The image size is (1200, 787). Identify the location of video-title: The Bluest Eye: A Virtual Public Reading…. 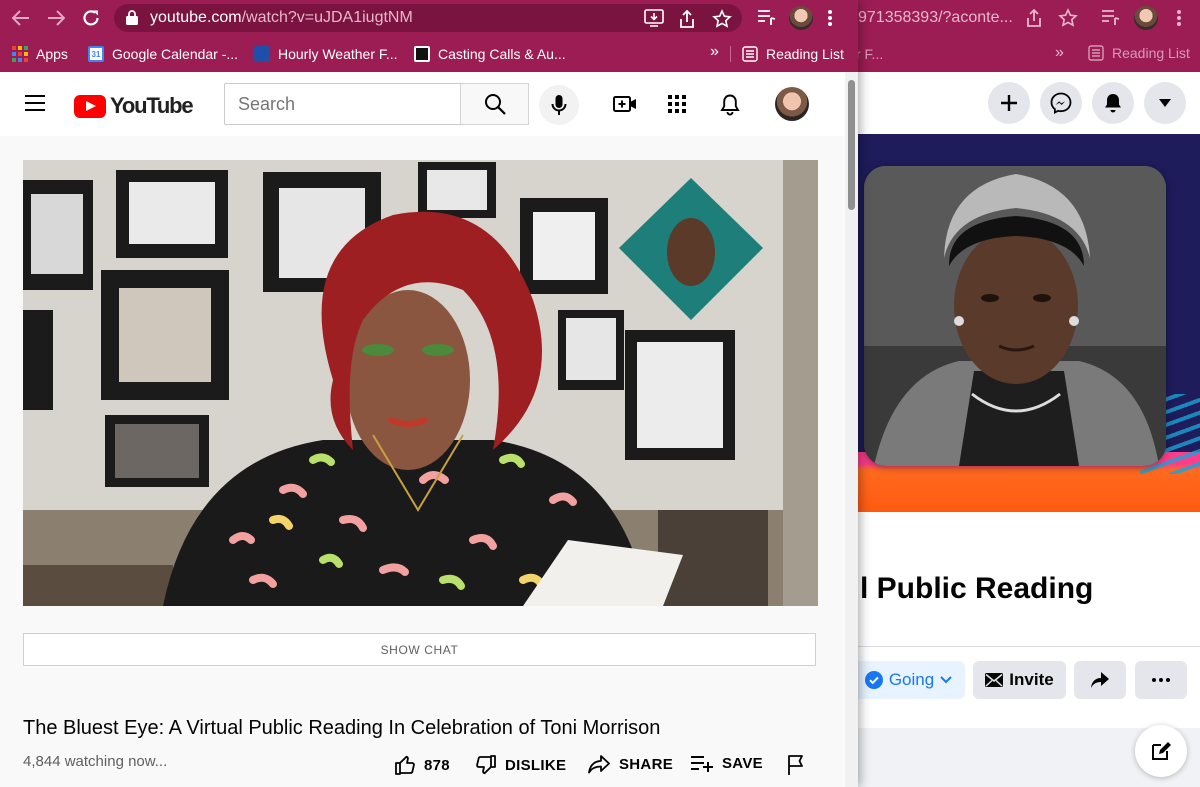
(342, 728).